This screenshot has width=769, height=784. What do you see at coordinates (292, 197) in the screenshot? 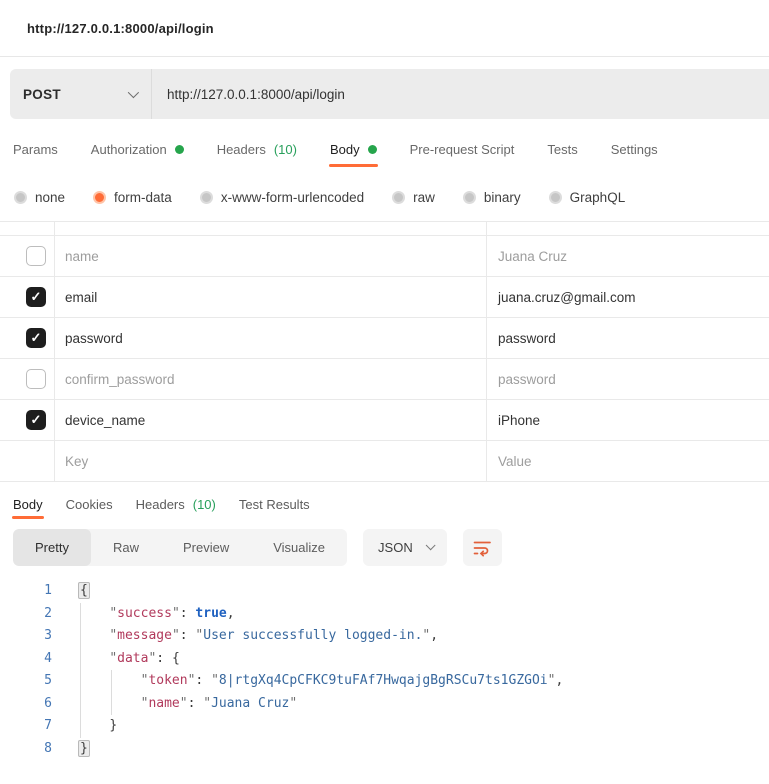
I see `body-type-label: x-www-form-urlencoded` at bounding box center [292, 197].